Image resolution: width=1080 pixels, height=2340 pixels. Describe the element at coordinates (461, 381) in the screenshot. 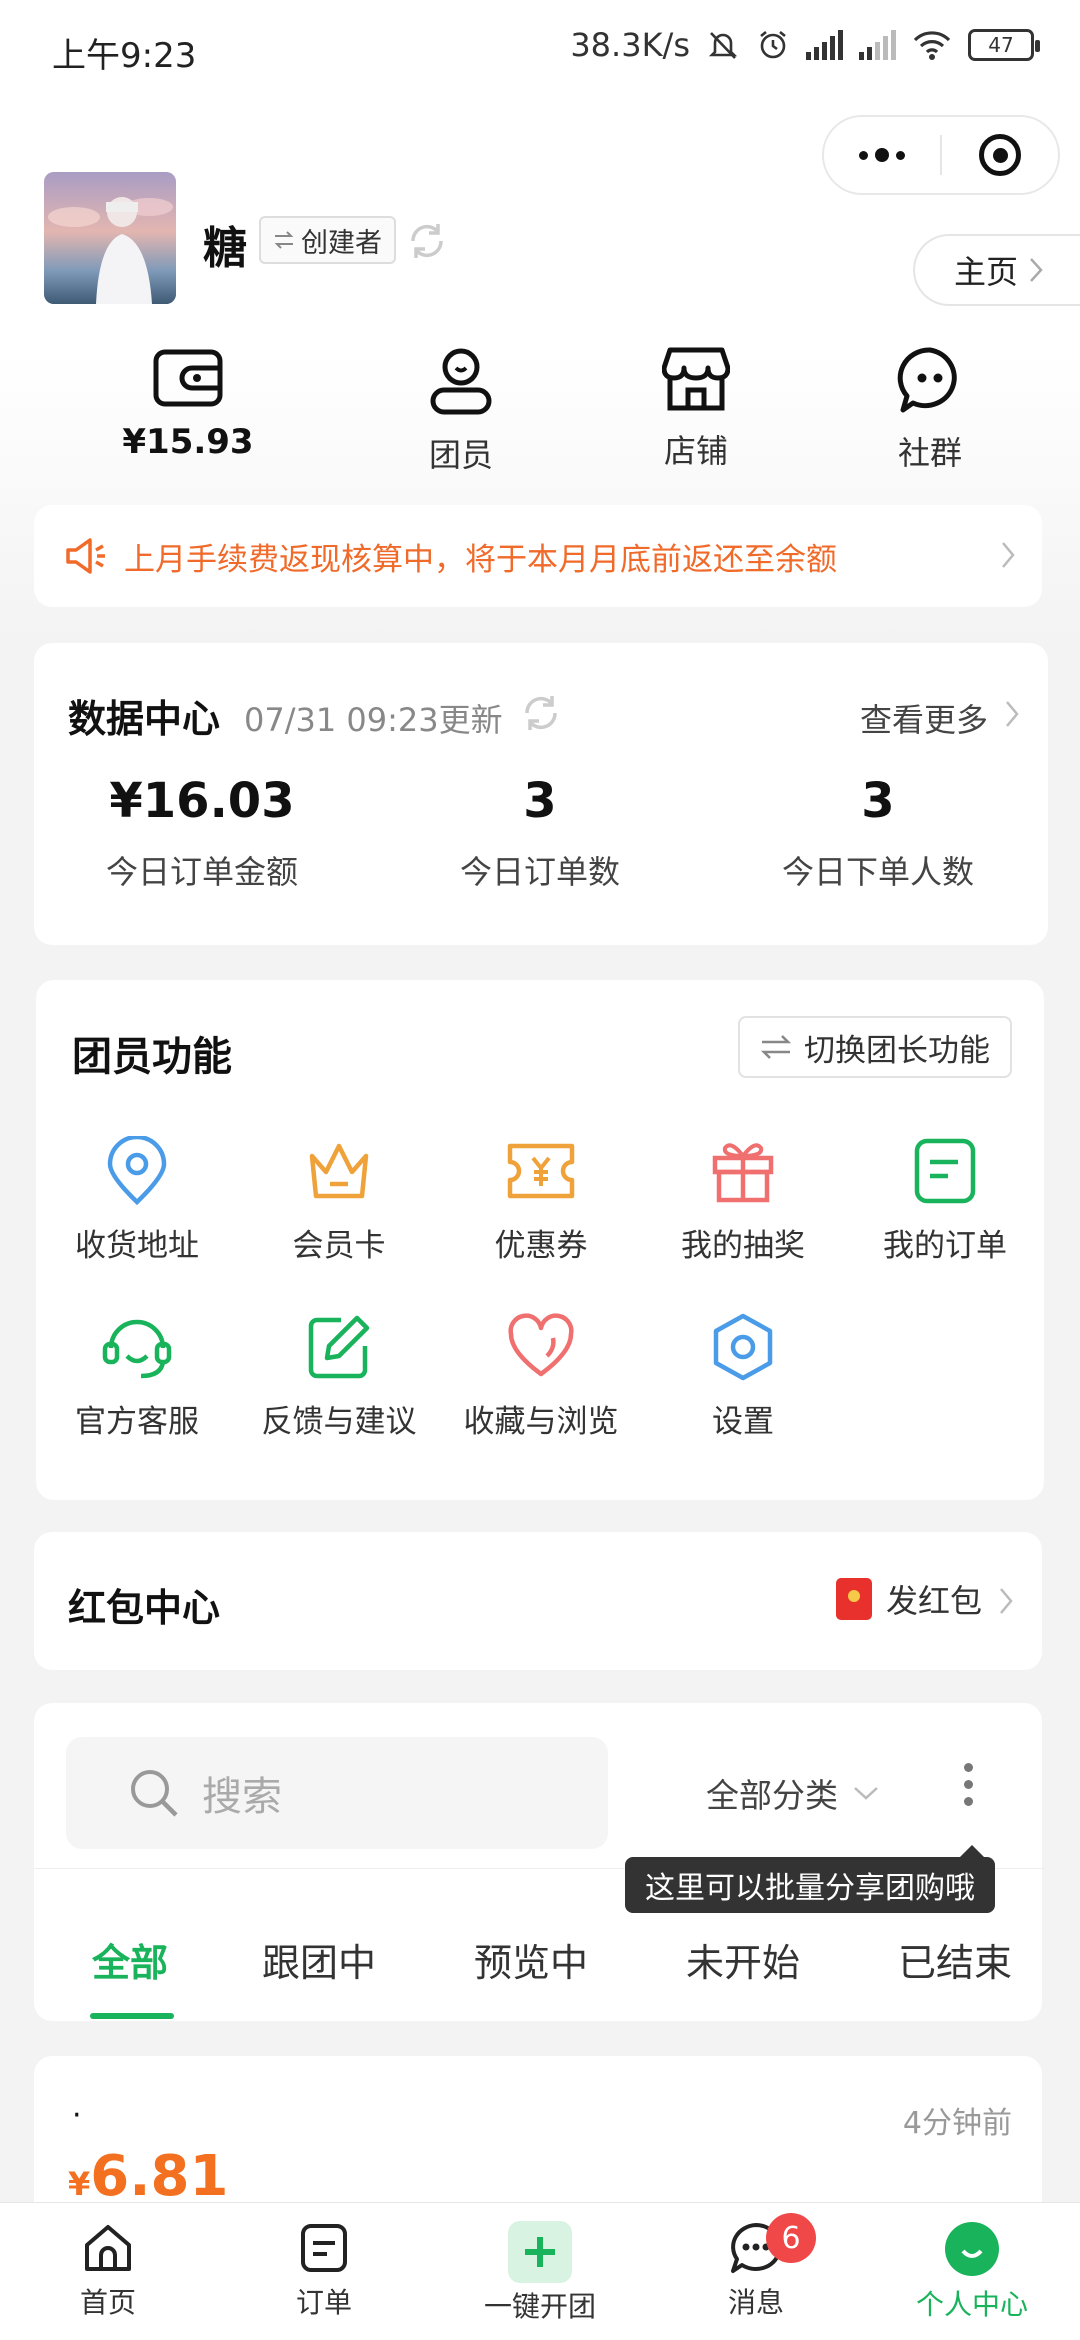

I see `user-icon` at that location.